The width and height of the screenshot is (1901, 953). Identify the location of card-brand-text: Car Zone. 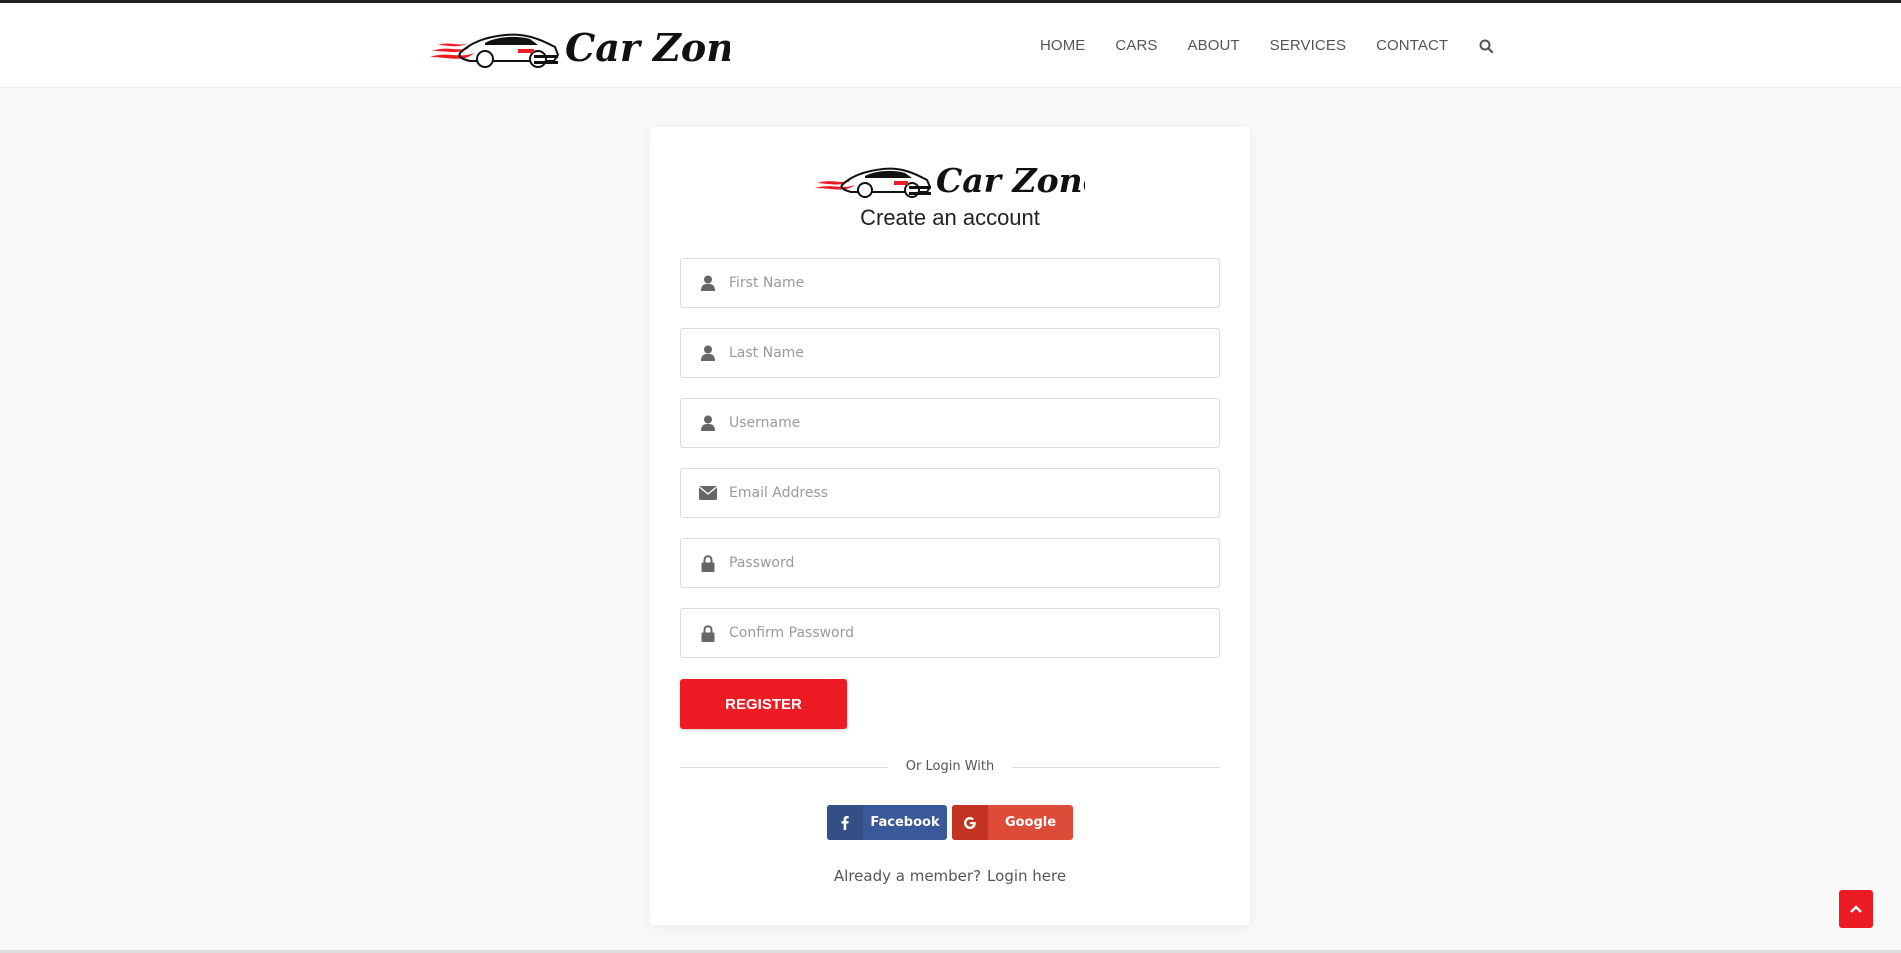
(1010, 180).